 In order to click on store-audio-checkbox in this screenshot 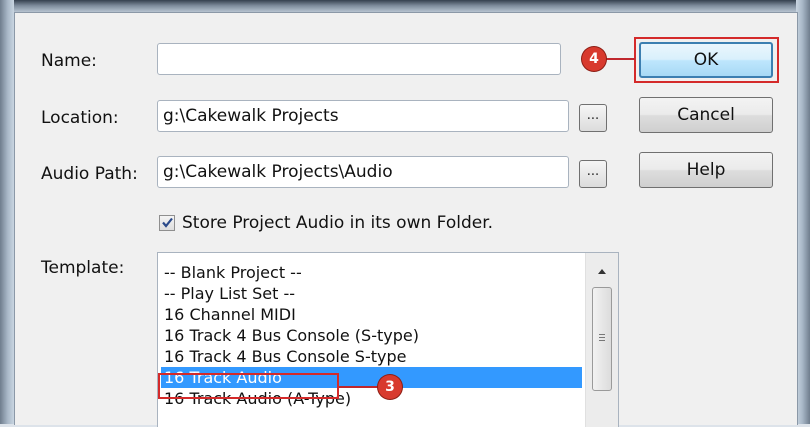, I will do `click(167, 223)`.